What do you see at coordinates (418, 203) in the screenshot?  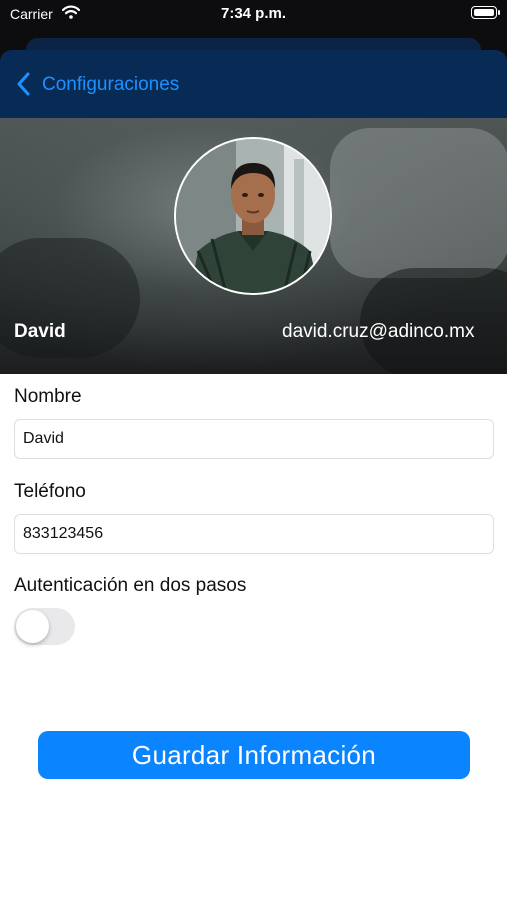 I see `background-blur` at bounding box center [418, 203].